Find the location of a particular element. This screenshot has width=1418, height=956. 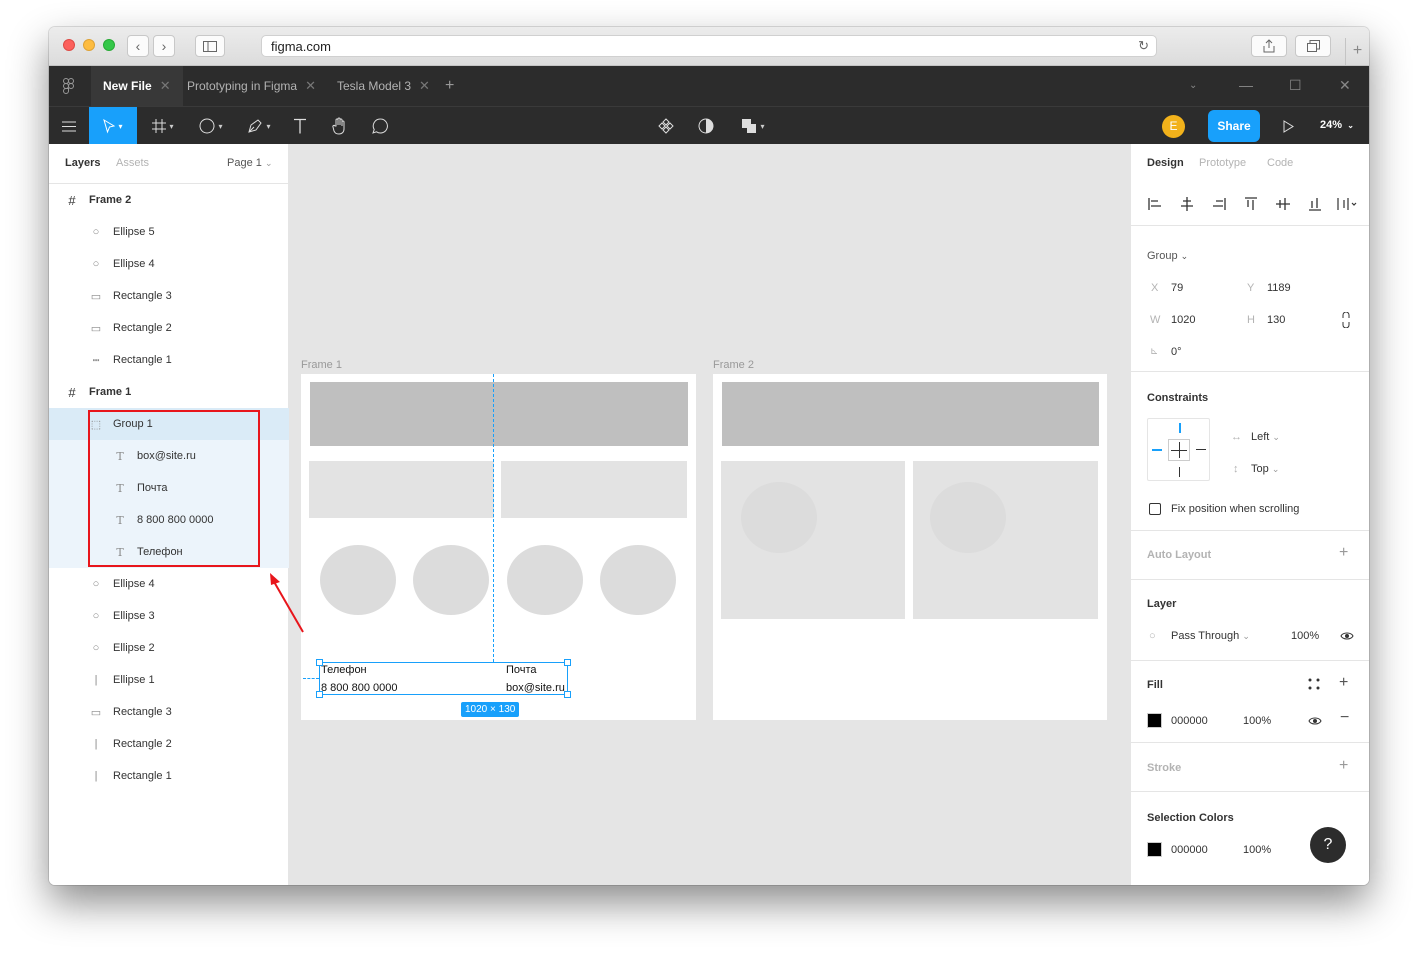

boolean-button: ▾ is located at coordinates (753, 126).